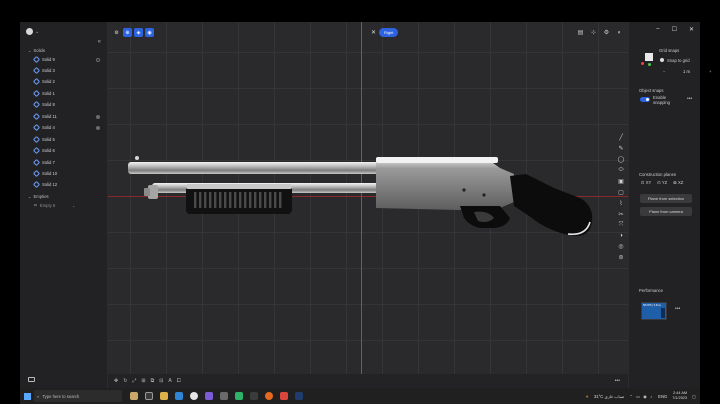 This screenshot has height=404, width=720. What do you see at coordinates (620, 214) in the screenshot?
I see `scissors-icon: ✂` at bounding box center [620, 214].